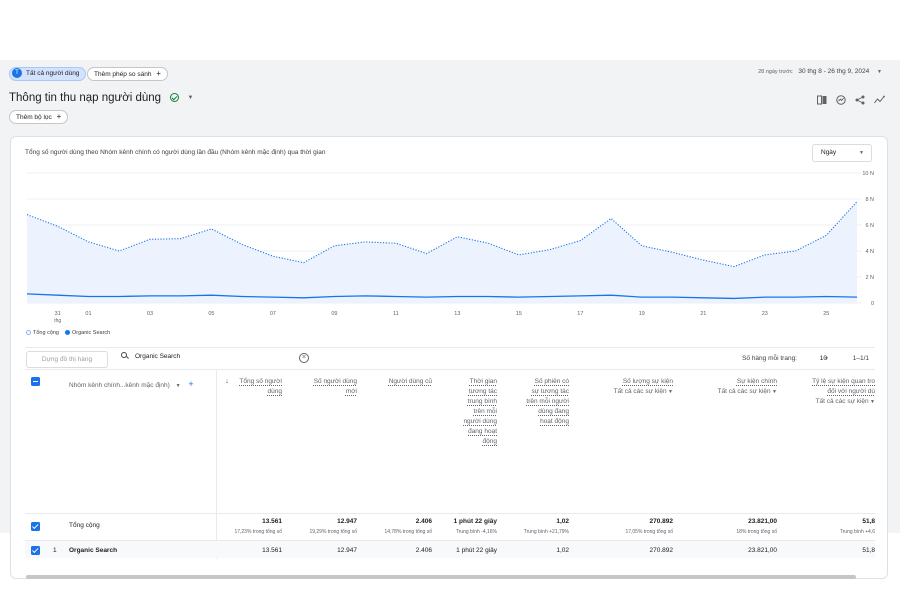 This screenshot has width=900, height=600. I want to click on x-tick-label: 19, so click(642, 314).